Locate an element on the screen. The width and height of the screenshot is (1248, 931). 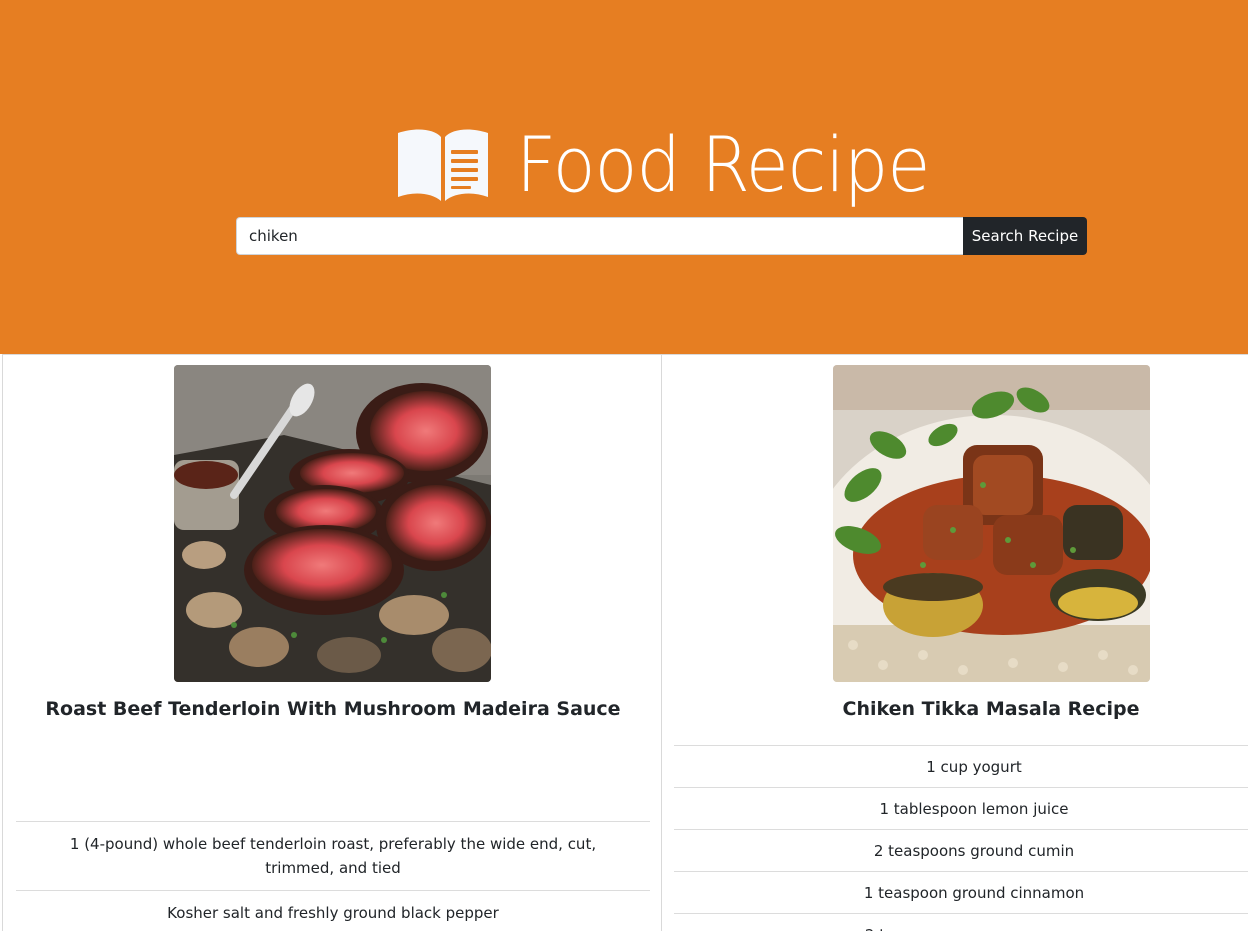
search-button: Search Recipe is located at coordinates (1025, 236).